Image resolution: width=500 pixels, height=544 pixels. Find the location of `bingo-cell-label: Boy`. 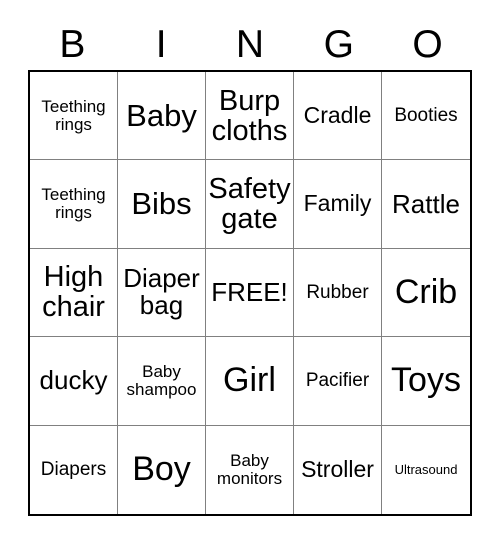

bingo-cell-label: Boy is located at coordinates (161, 469).